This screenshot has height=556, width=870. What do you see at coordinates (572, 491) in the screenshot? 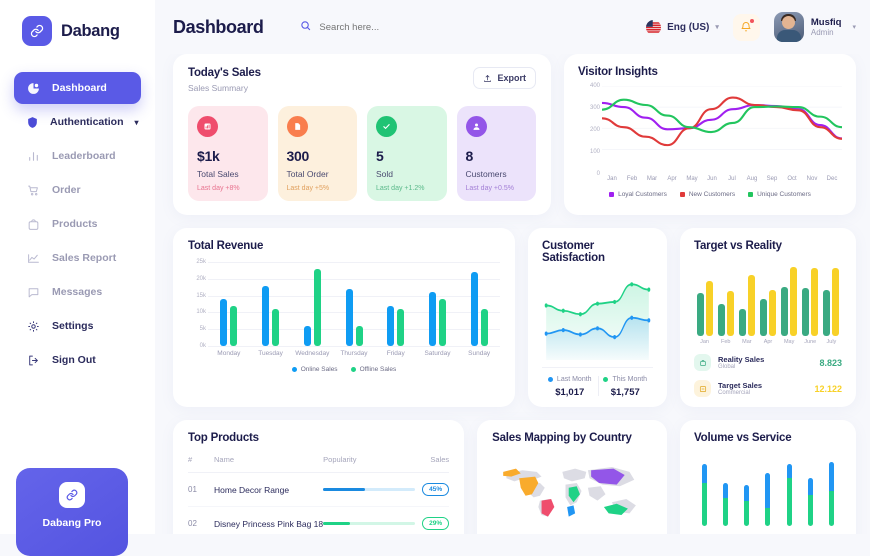
I see `world-map` at bounding box center [572, 491].